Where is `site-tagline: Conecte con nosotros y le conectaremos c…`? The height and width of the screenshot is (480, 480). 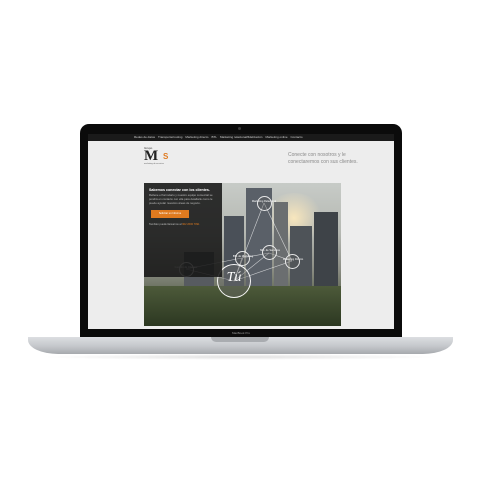
site-tagline: Conecte con nosotros y le conectaremos c… is located at coordinates (323, 158).